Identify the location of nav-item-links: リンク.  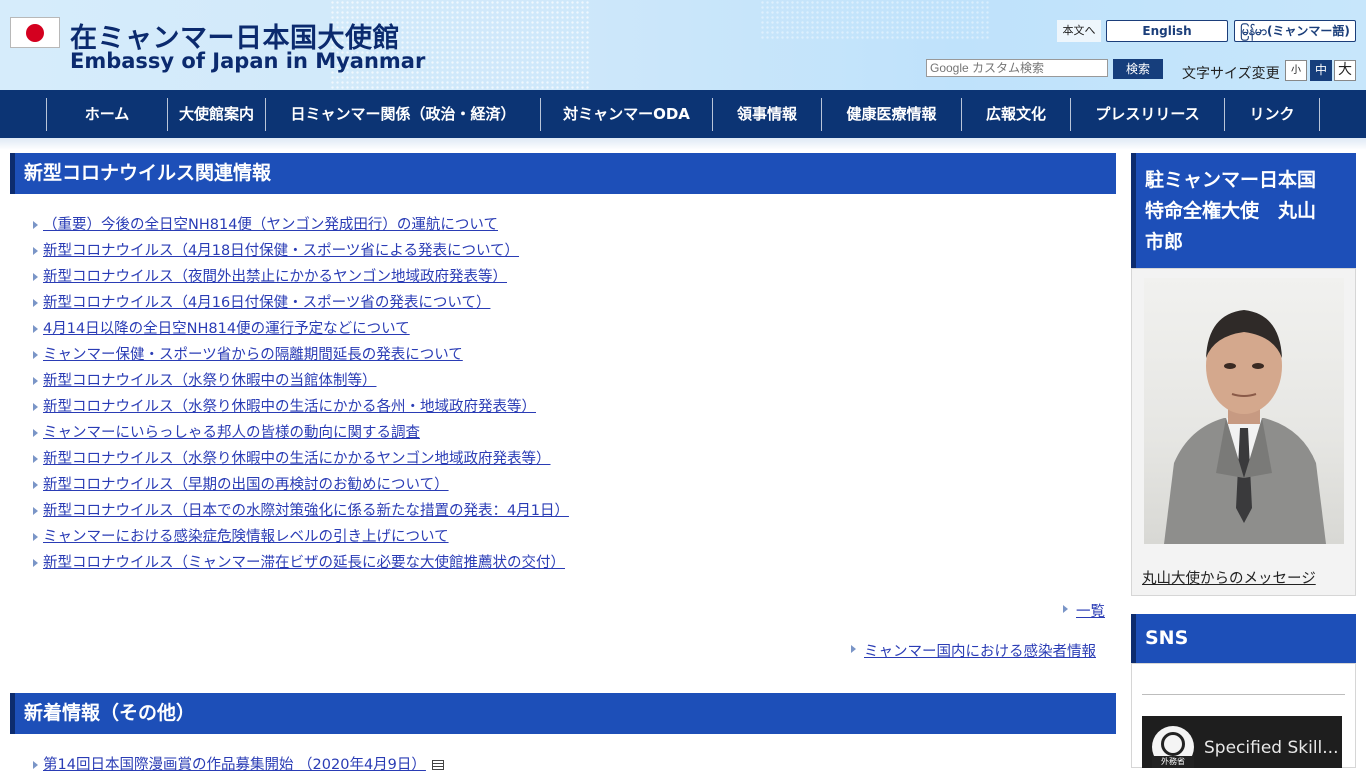
(1271, 114).